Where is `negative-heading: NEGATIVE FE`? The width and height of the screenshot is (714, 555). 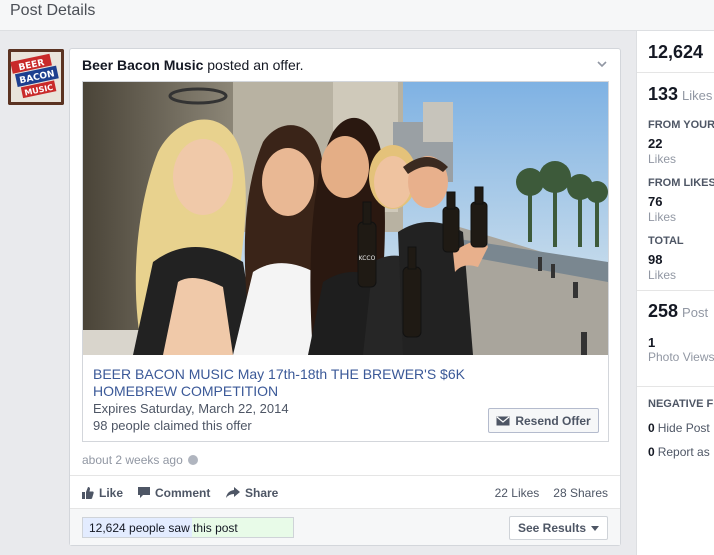 negative-heading: NEGATIVE FE is located at coordinates (681, 404).